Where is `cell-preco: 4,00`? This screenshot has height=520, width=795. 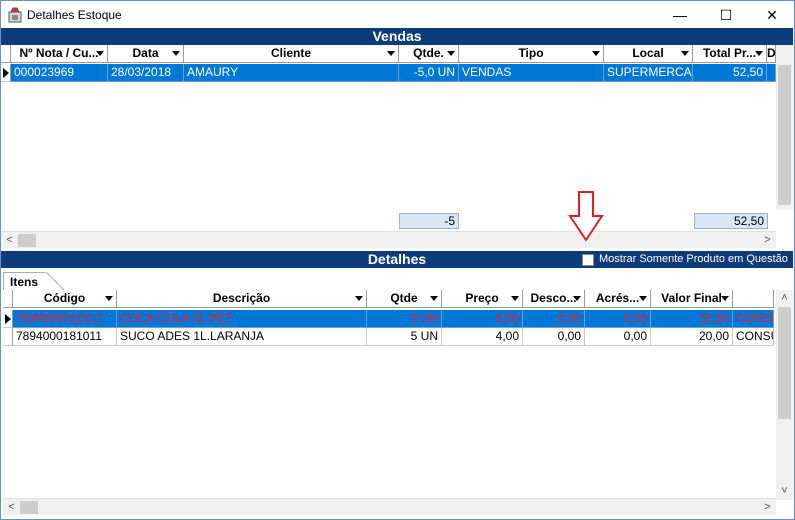
cell-preco: 4,00 is located at coordinates (482, 337).